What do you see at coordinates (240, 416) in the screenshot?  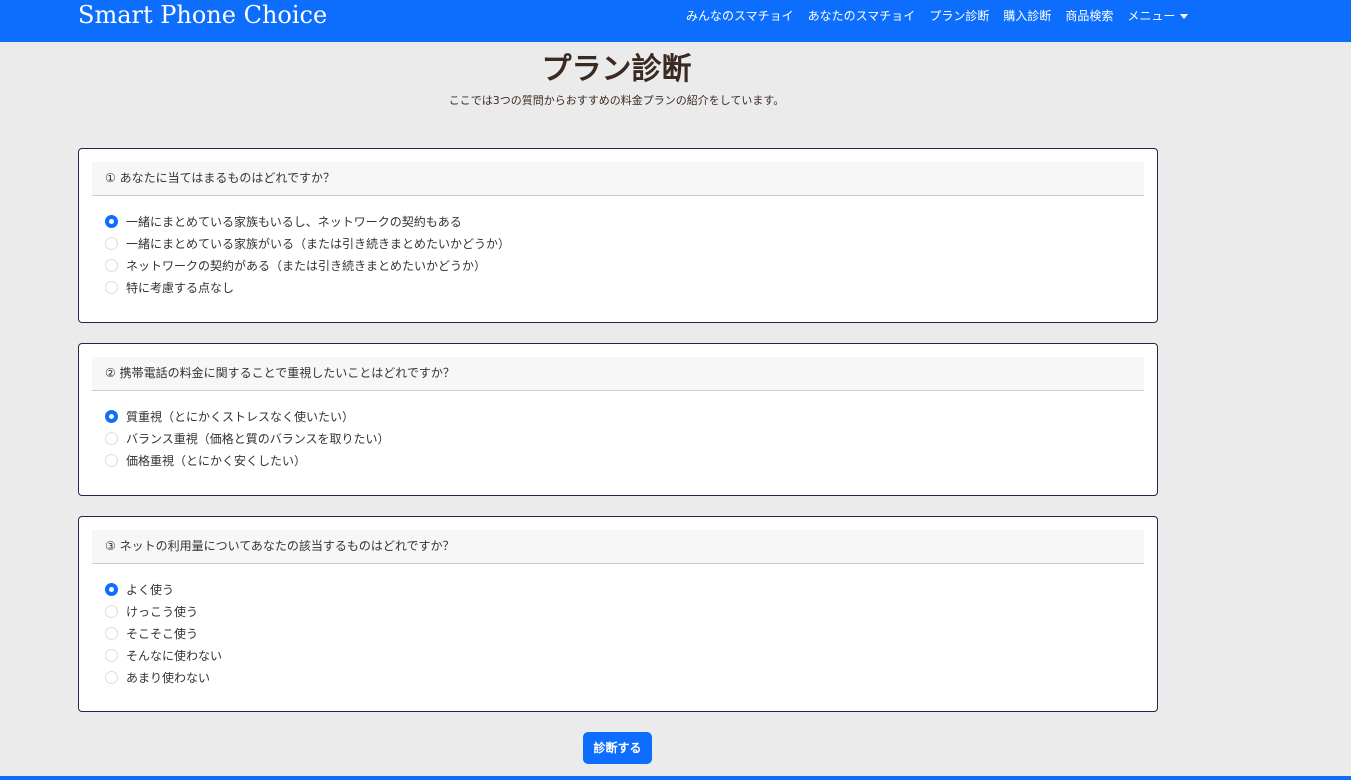 I see `option-label: 質重視（とにかくストレスなく使いたい）` at bounding box center [240, 416].